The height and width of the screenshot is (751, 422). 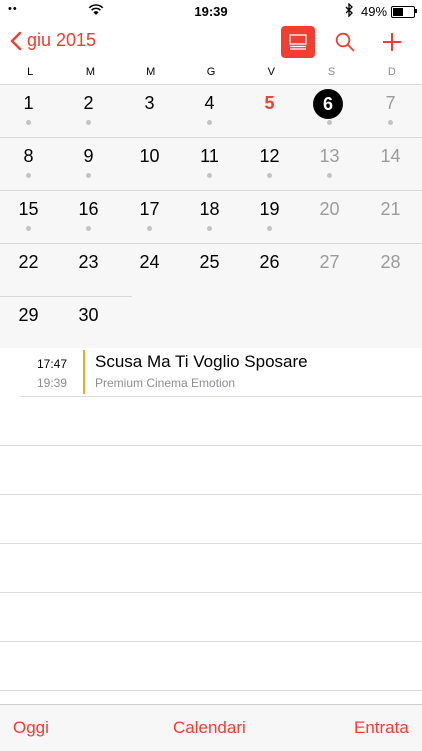 I want to click on calendar-day: 18, so click(x=209, y=217).